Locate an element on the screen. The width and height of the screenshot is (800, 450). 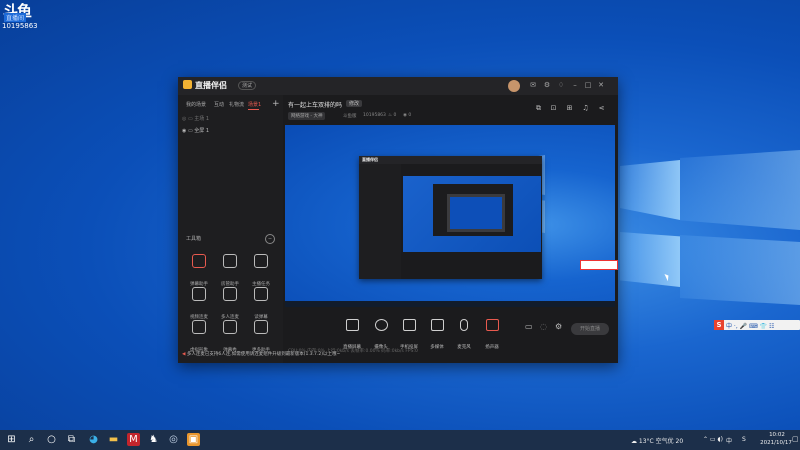
nested-brand: 直播伴侣 is located at coordinates (370, 159).